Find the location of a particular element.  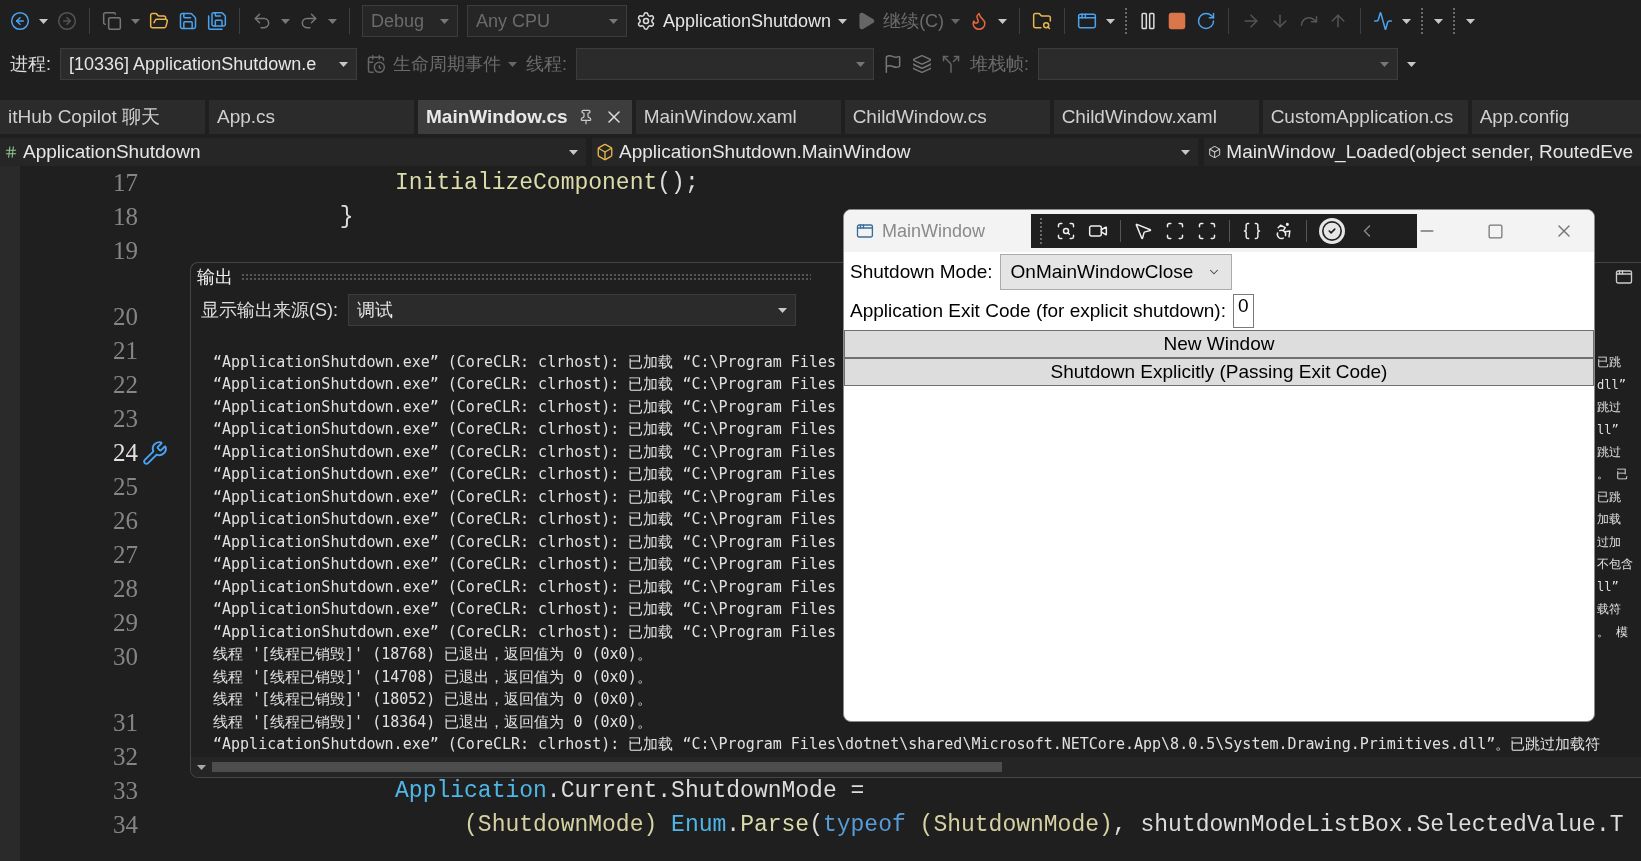

line-number: 29 is located at coordinates (125, 623).